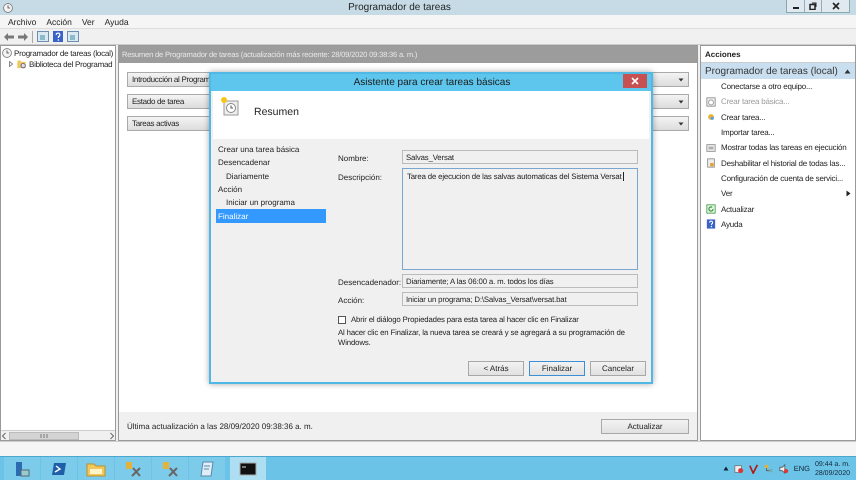  Describe the element at coordinates (370, 282) in the screenshot. I see `field-label: Desencadenador:` at that location.